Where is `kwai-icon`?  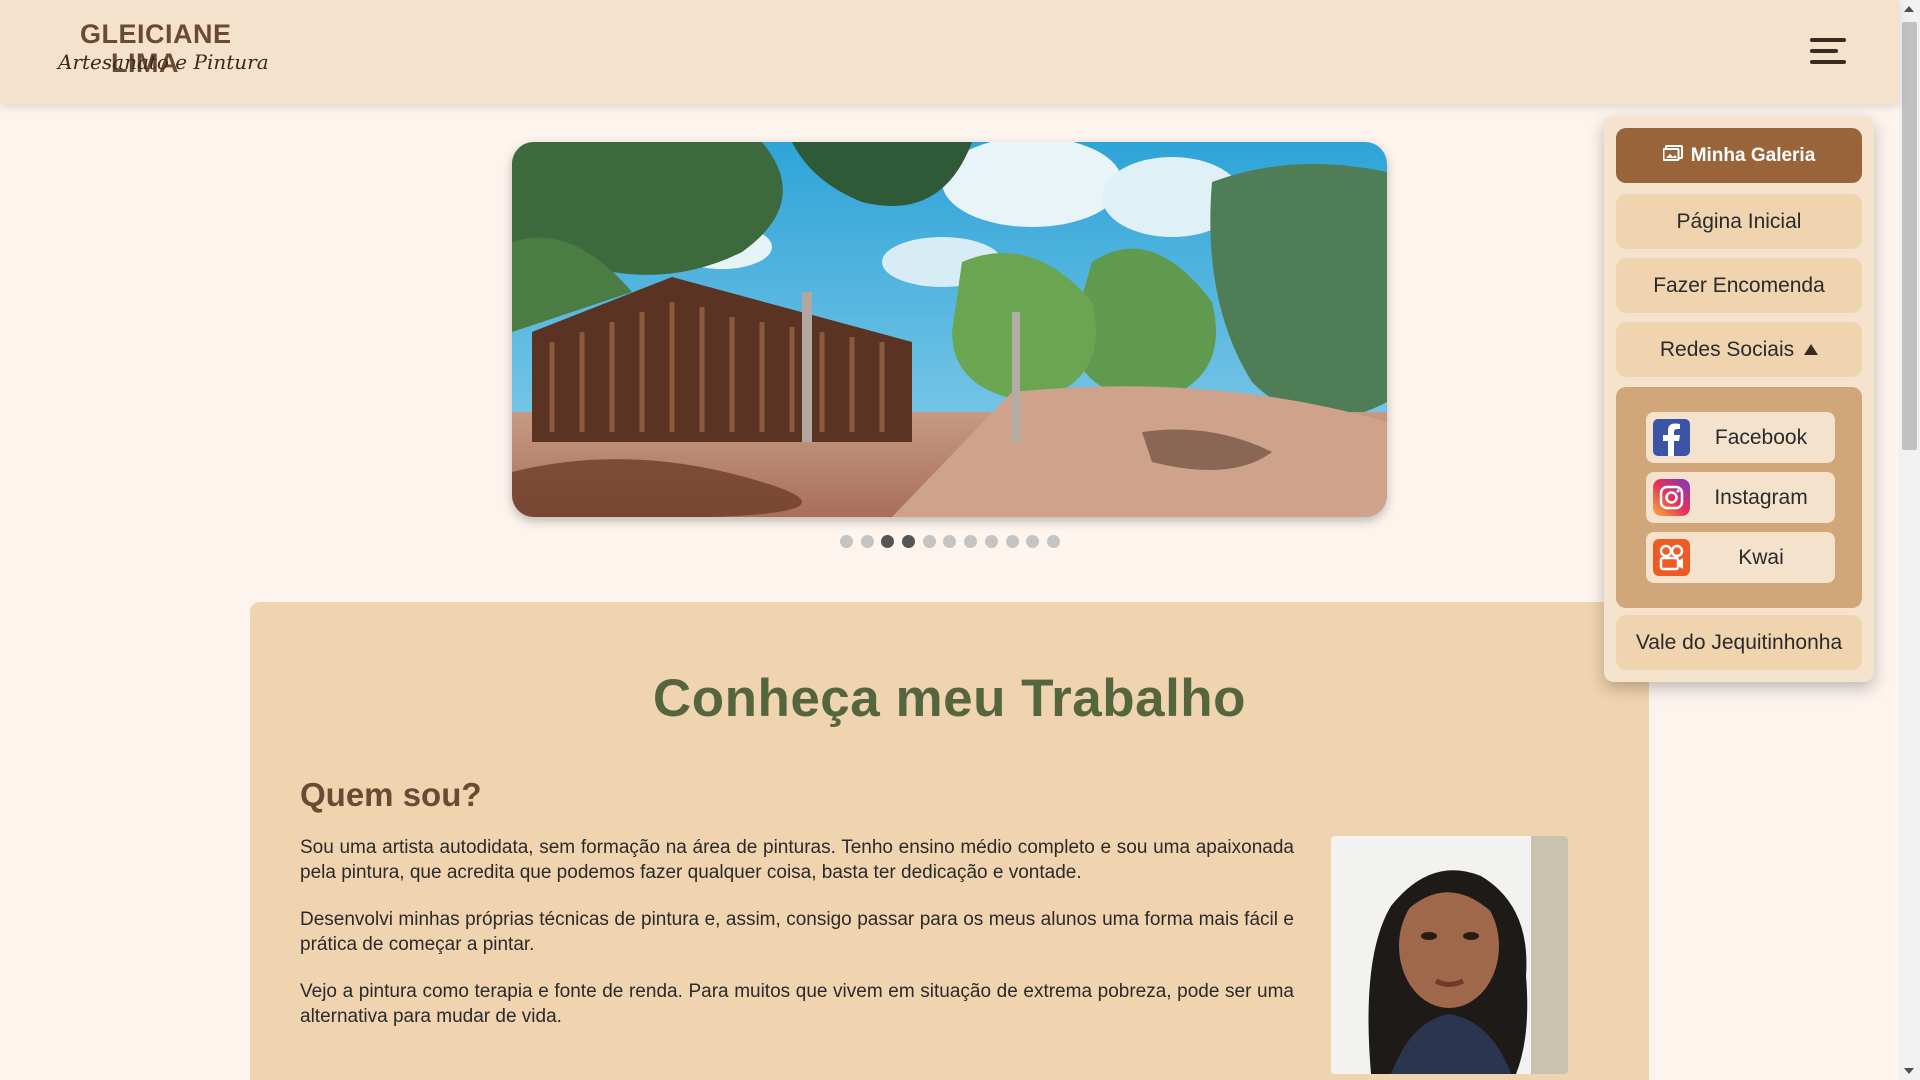
kwai-icon is located at coordinates (1671, 557).